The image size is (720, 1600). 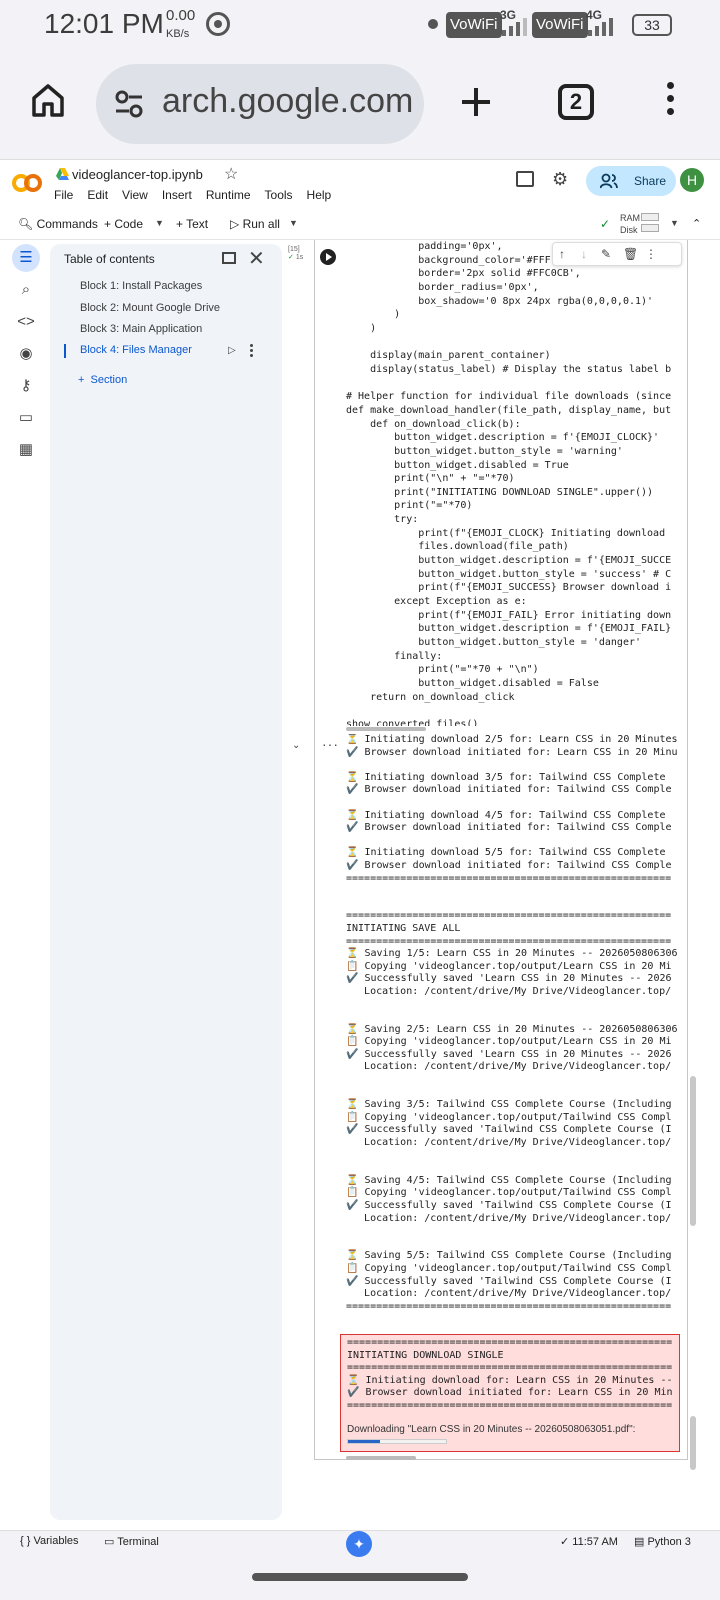 What do you see at coordinates (403, 928) in the screenshot?
I see `output-line: INITIATING SAVE ALL` at bounding box center [403, 928].